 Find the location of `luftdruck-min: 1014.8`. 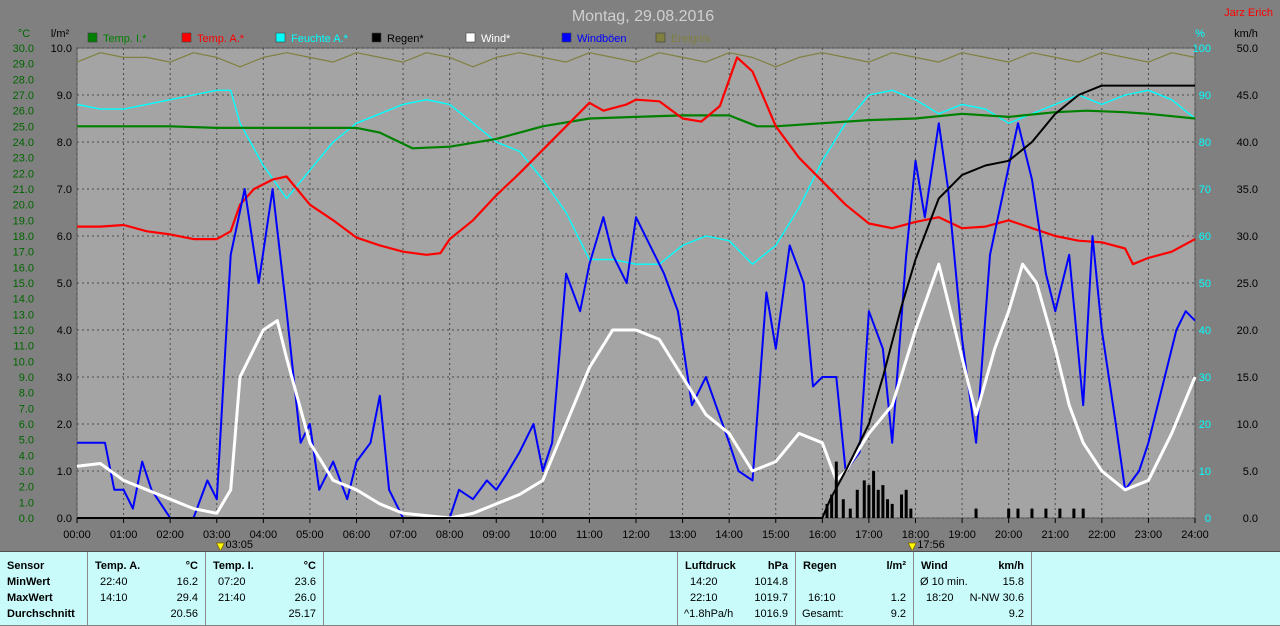

luftdruck-min: 1014.8 is located at coordinates (771, 582).